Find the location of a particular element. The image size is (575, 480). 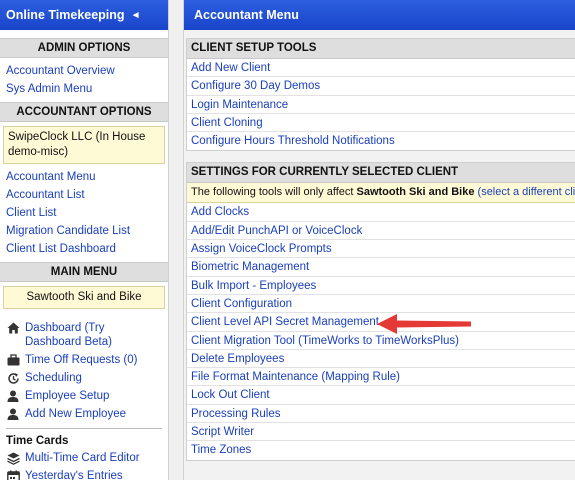

link-configure-30-day-demos: Configure 30 Day Demos is located at coordinates (255, 86).